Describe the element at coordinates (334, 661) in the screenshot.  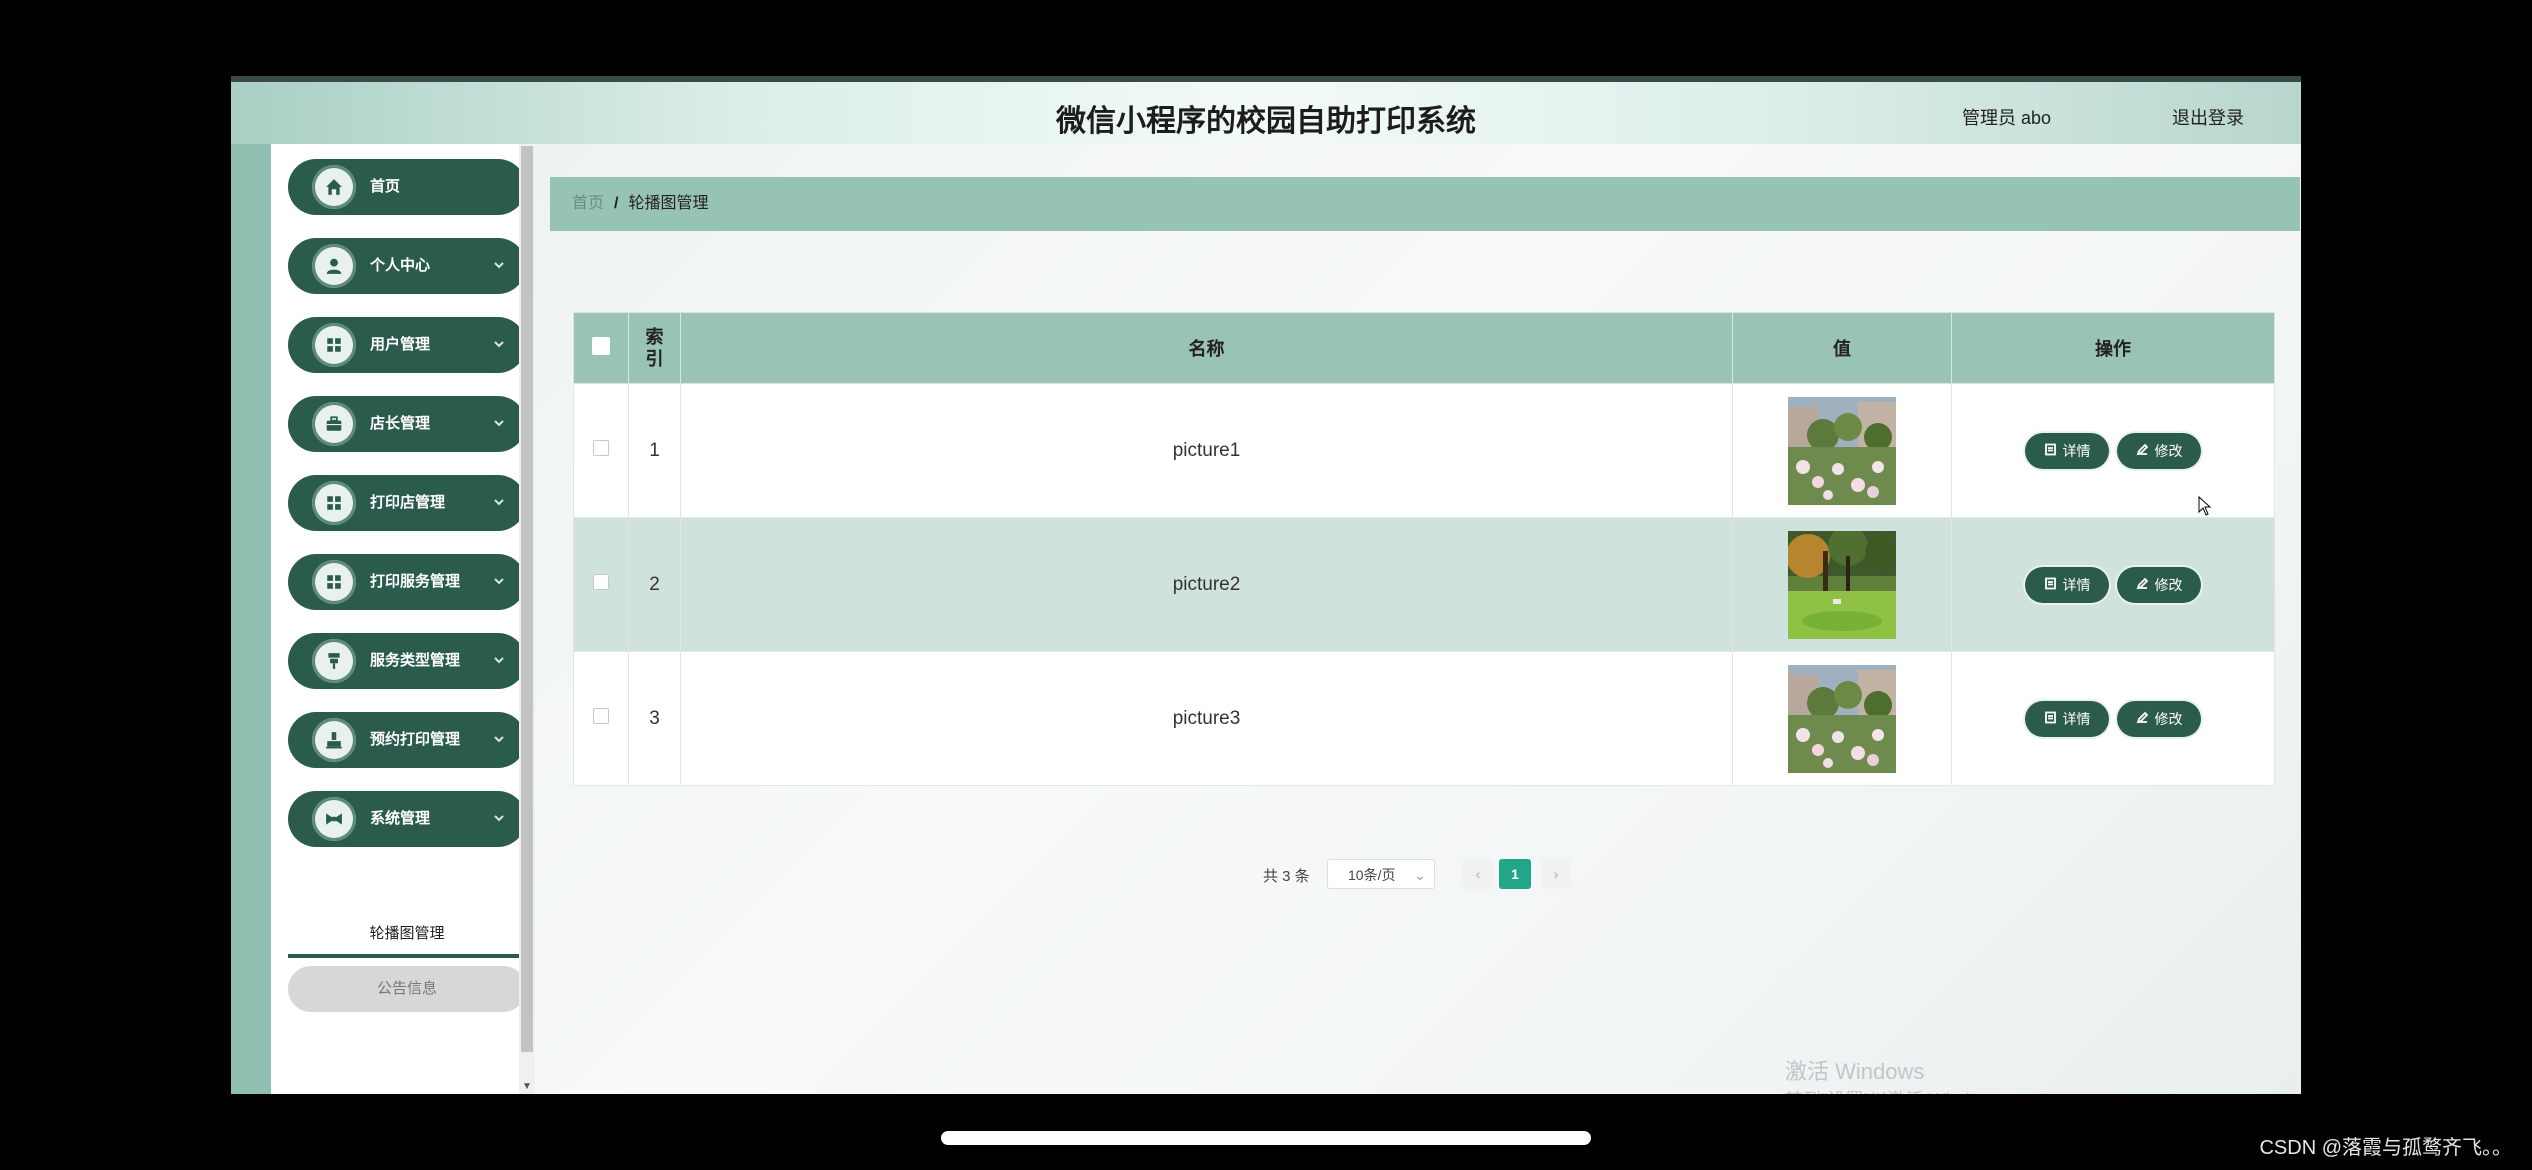
I see `pin-icon` at that location.